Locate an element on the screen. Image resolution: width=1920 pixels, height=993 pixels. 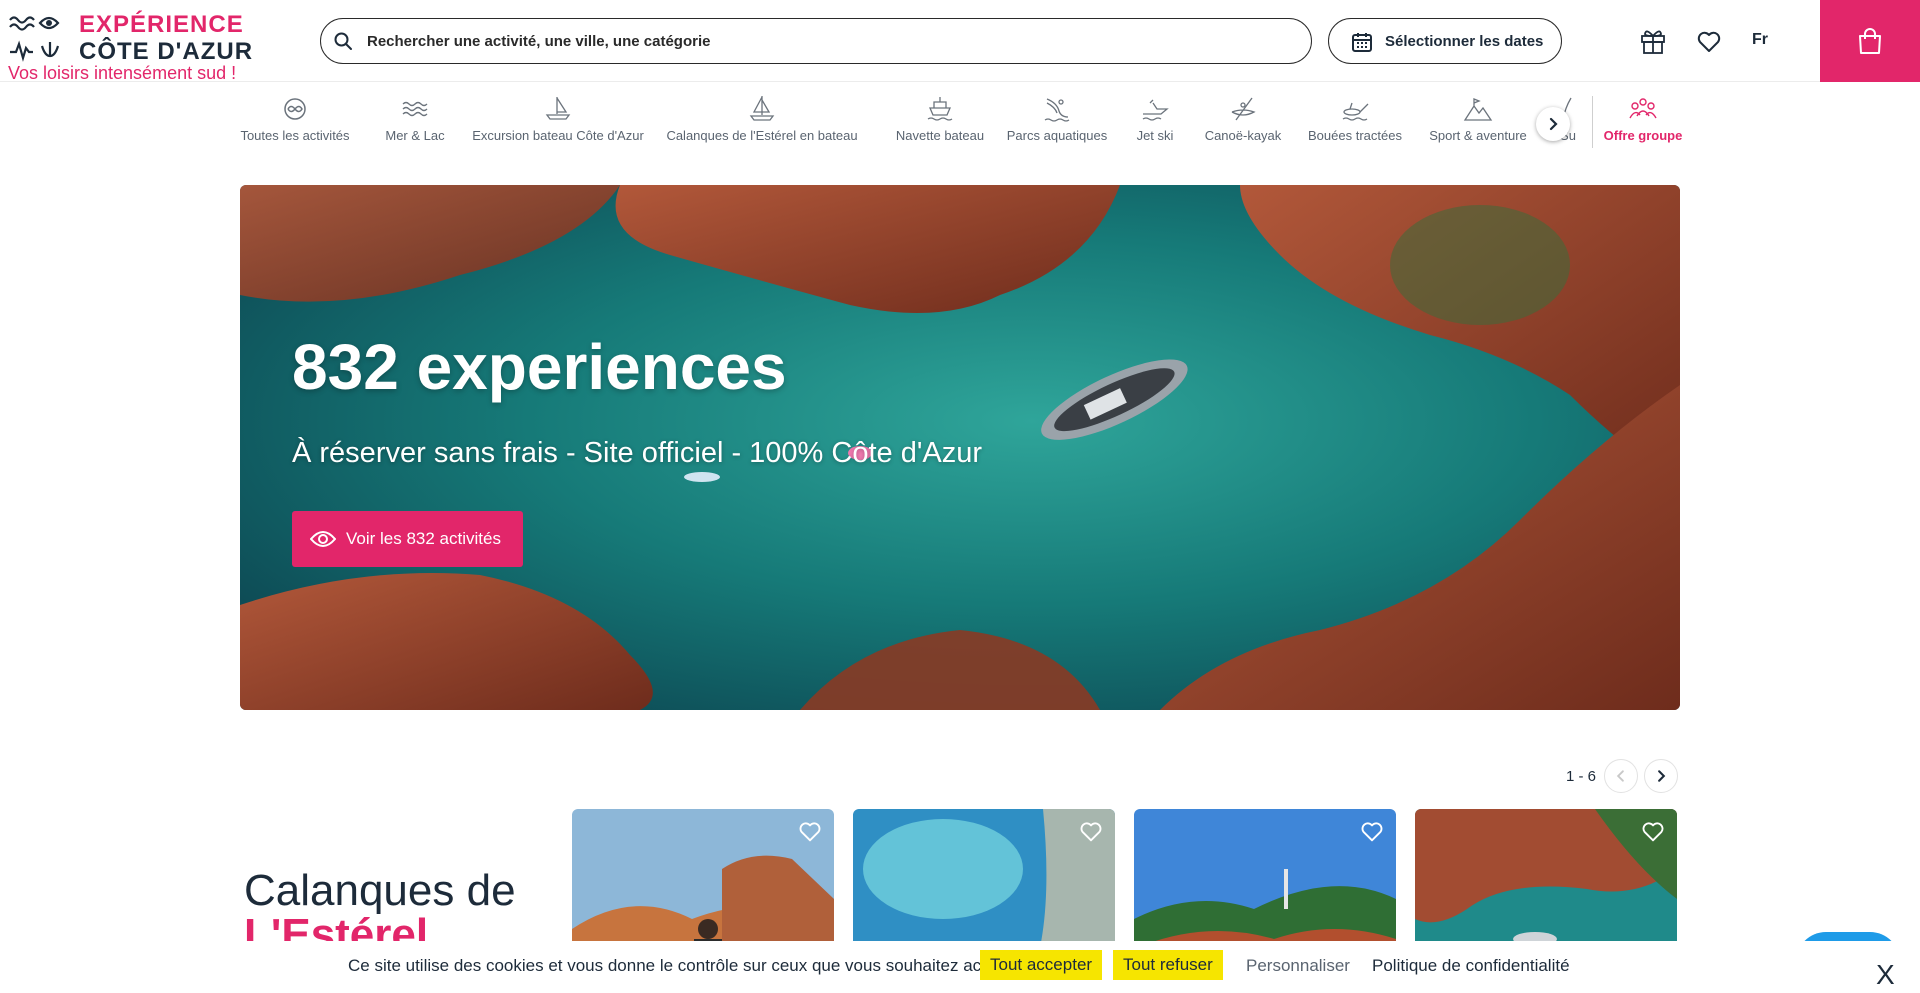
category-jet-ski: Jet ski is located at coordinates (1155, 124).